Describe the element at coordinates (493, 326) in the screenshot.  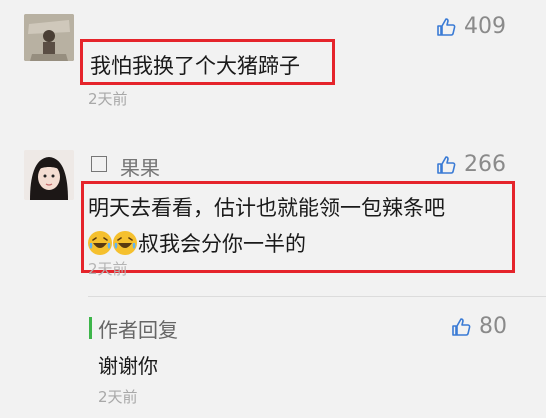
I see `like-count: 80` at that location.